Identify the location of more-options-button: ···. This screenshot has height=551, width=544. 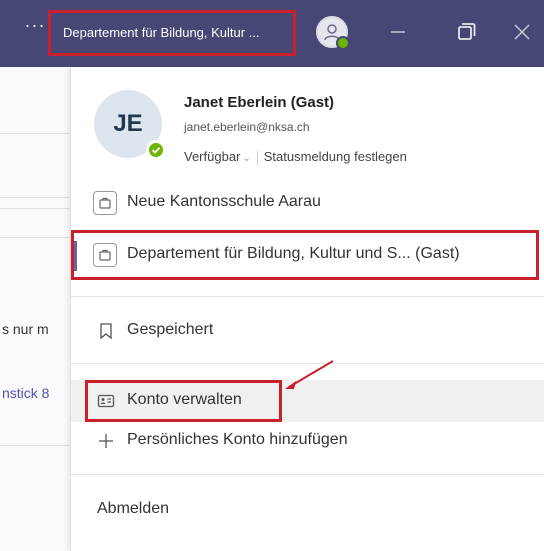
(35, 27).